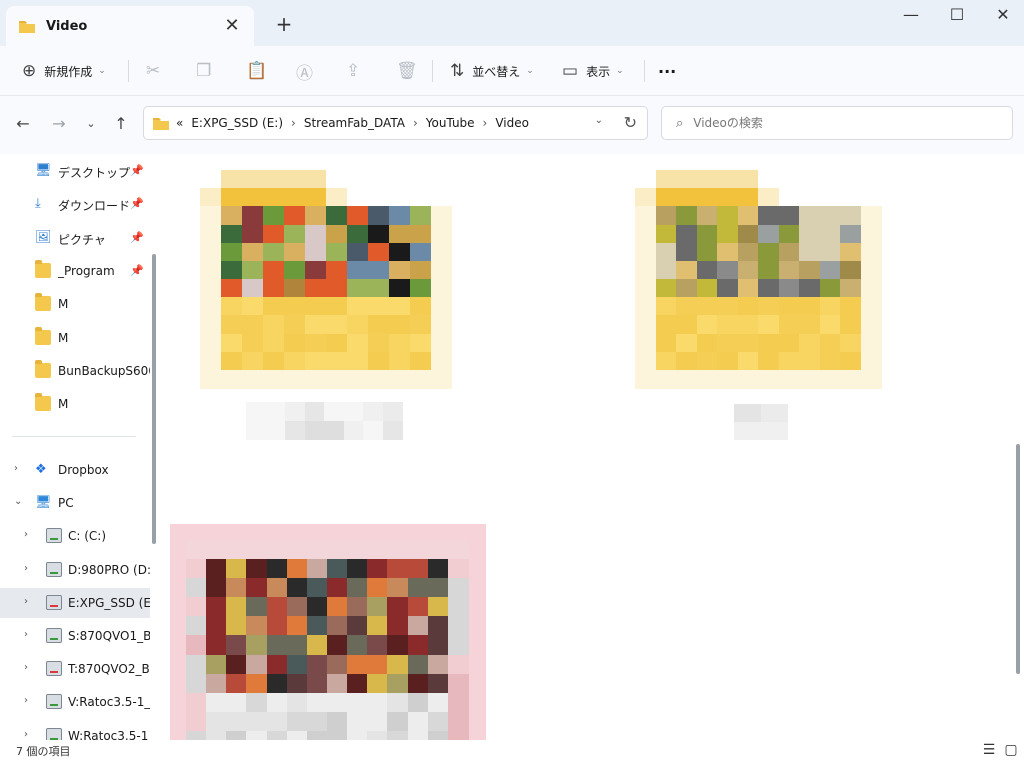  I want to click on sidebar-item-tree: › T:870QVO2_Ba, so click(75, 669).